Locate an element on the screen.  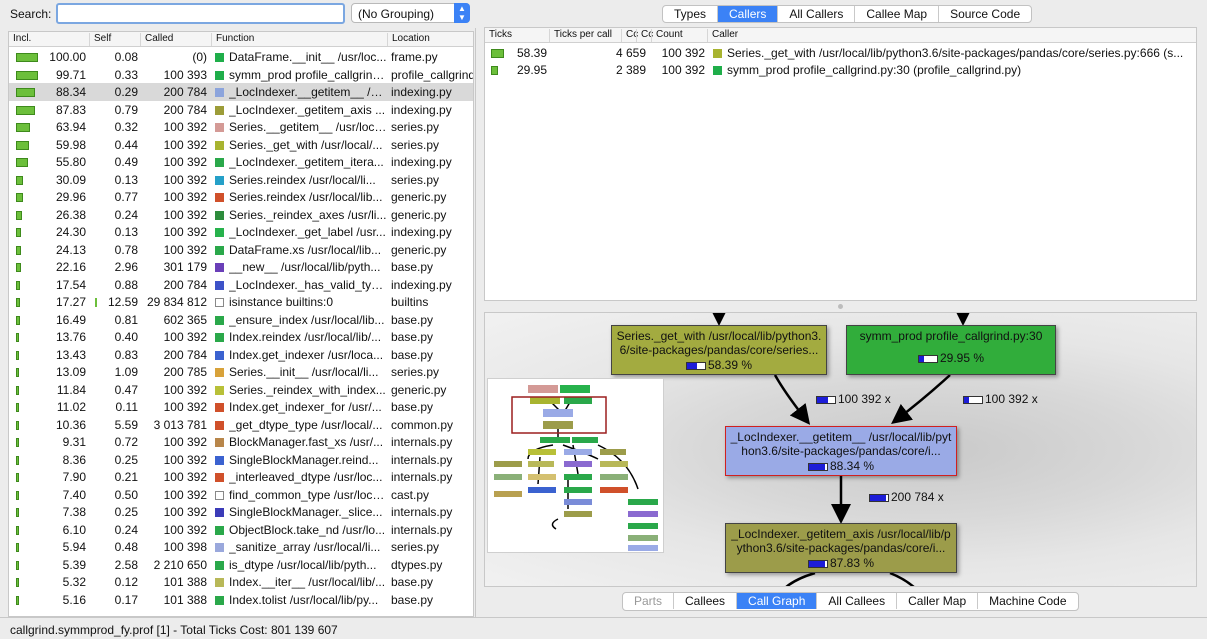
self-cost: 0.88 is located at coordinates (126, 284).